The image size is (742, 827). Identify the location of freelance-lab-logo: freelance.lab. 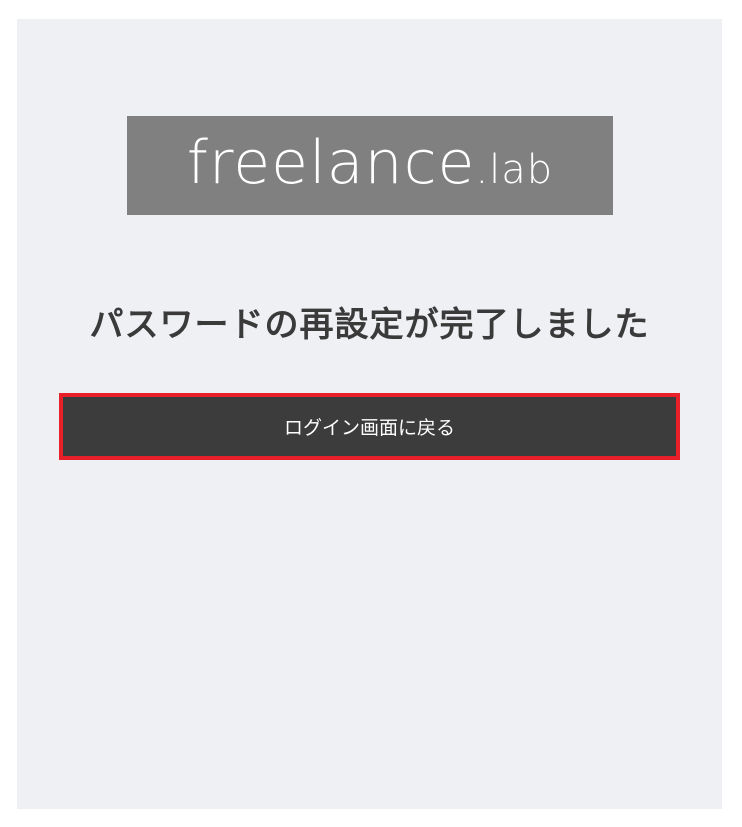
(370, 165).